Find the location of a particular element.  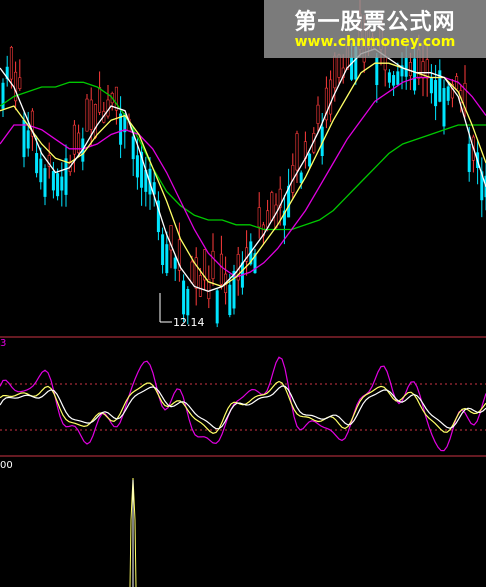

watermark-banner: 第一股票公式网 www.chnmoney.com is located at coordinates (375, 29).